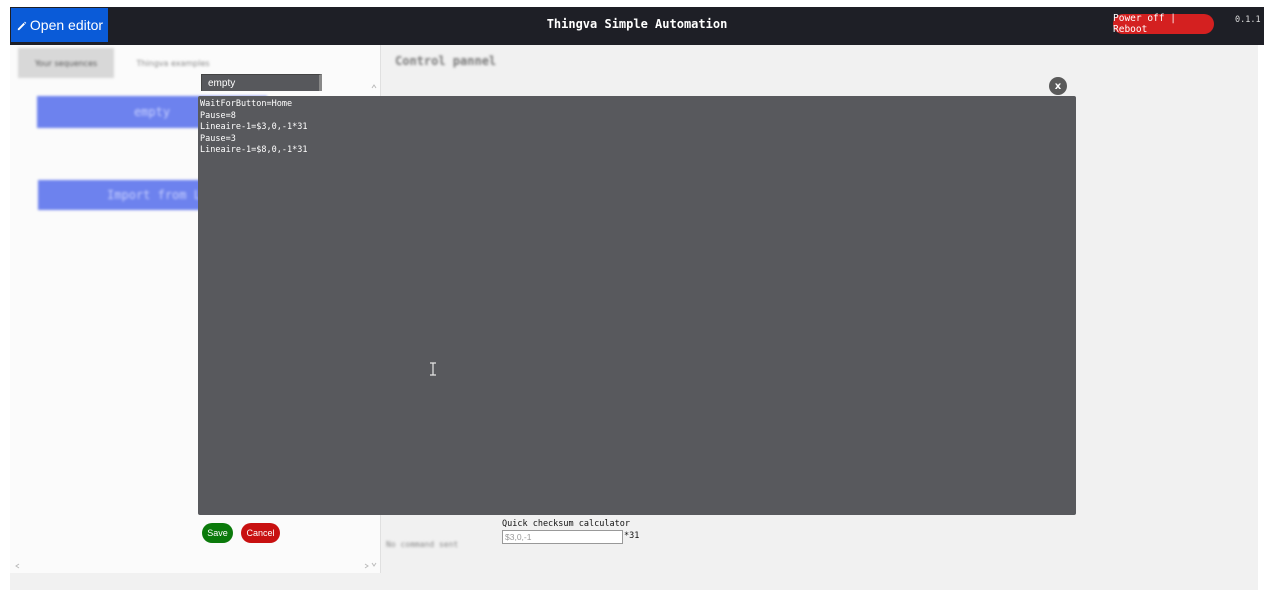 The width and height of the screenshot is (1264, 590). What do you see at coordinates (1248, 20) in the screenshot?
I see `version-label: 0.1.1` at bounding box center [1248, 20].